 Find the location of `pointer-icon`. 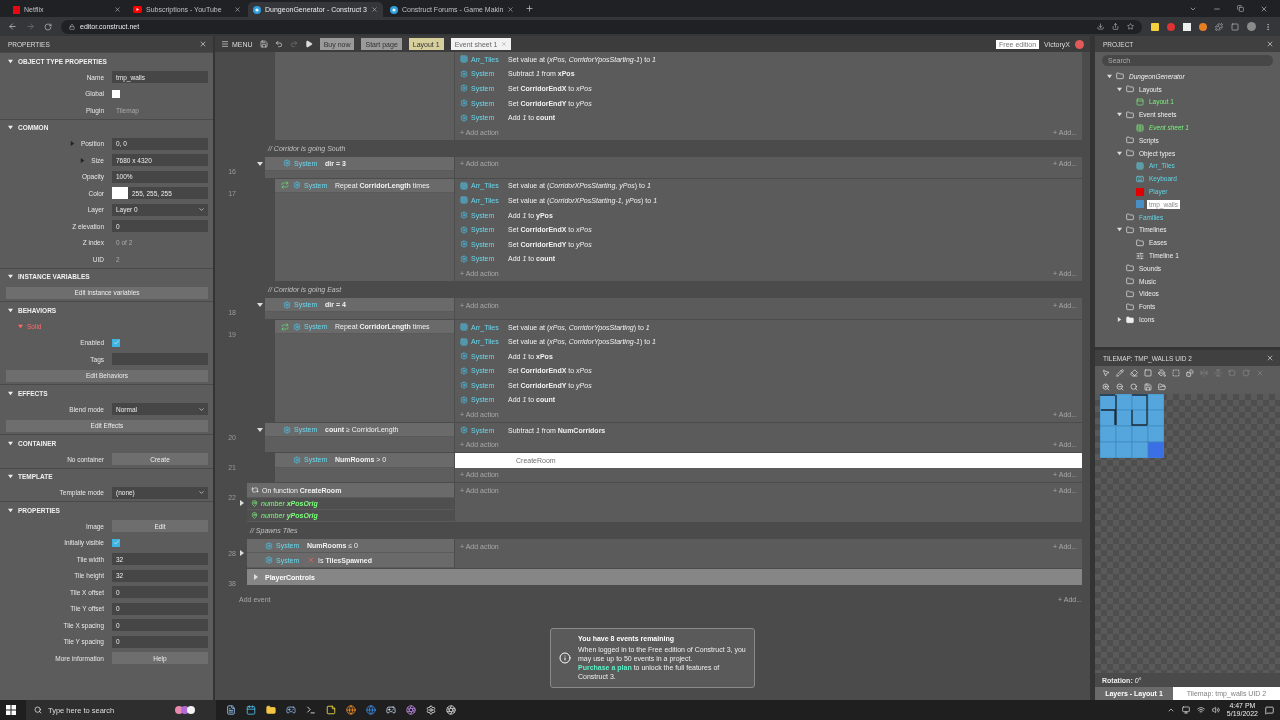

pointer-icon is located at coordinates (1106, 373).